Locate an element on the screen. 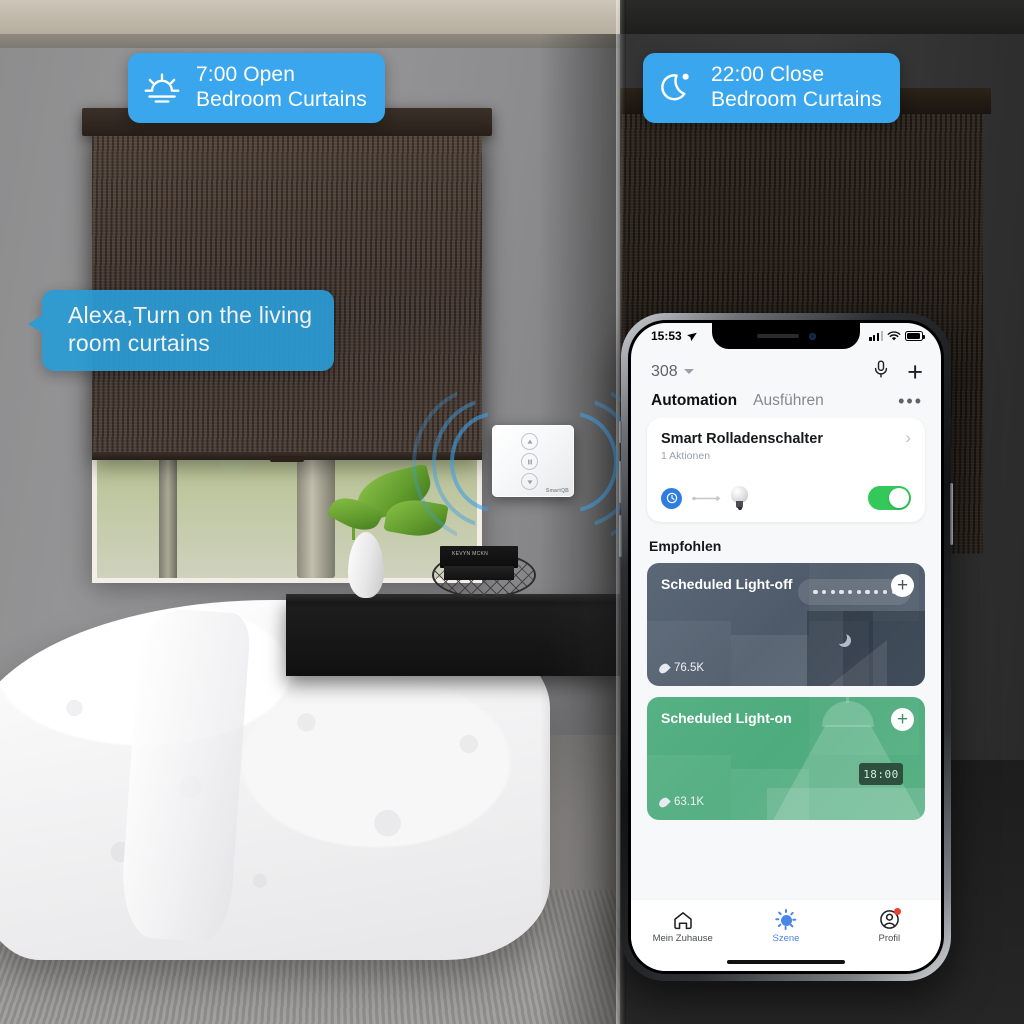 The height and width of the screenshot is (1024, 1024). voice-command-bubble: Alexa,Turn on the living room curtains is located at coordinates (181, 331).